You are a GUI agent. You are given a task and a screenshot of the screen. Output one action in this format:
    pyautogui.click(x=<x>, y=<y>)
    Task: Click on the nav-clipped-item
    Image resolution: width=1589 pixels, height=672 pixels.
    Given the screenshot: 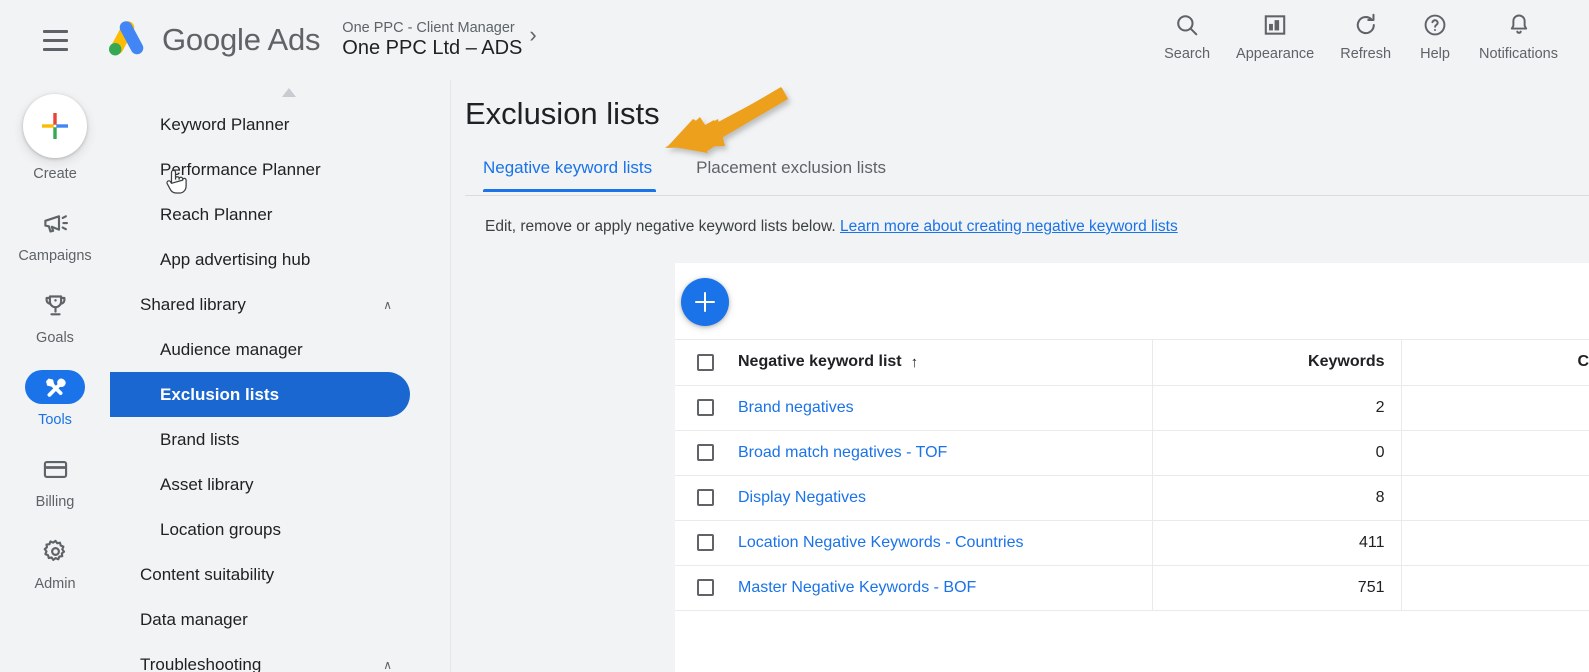 What is the action you would take?
    pyautogui.click(x=280, y=88)
    